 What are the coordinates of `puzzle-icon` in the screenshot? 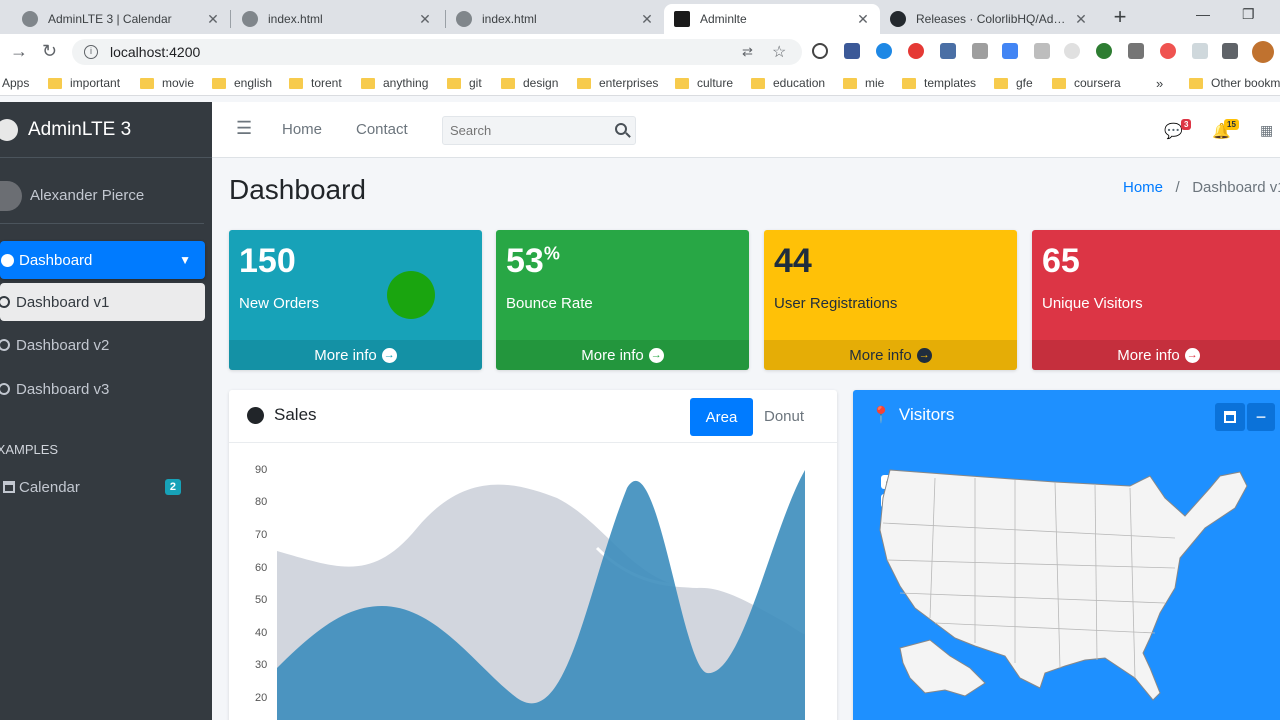 It's located at (1230, 51).